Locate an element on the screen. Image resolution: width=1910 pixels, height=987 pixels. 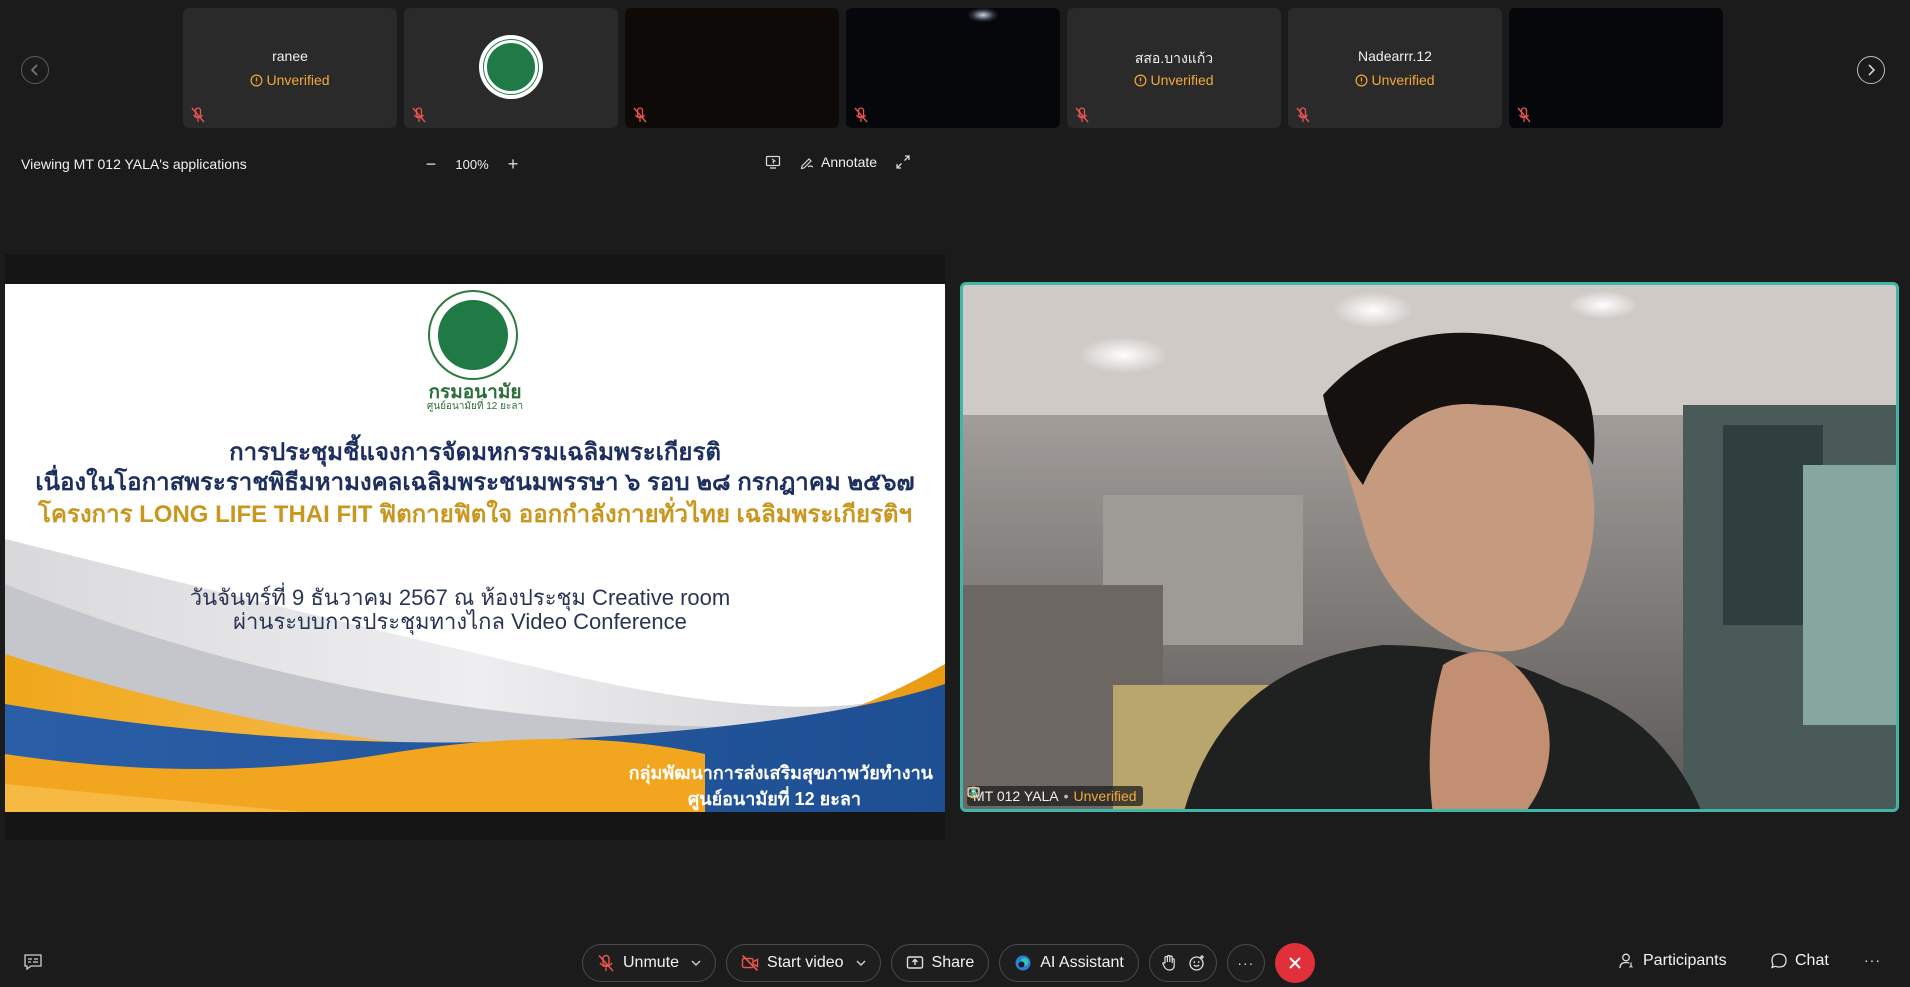
share-tools: Annotate is located at coordinates (838, 162).